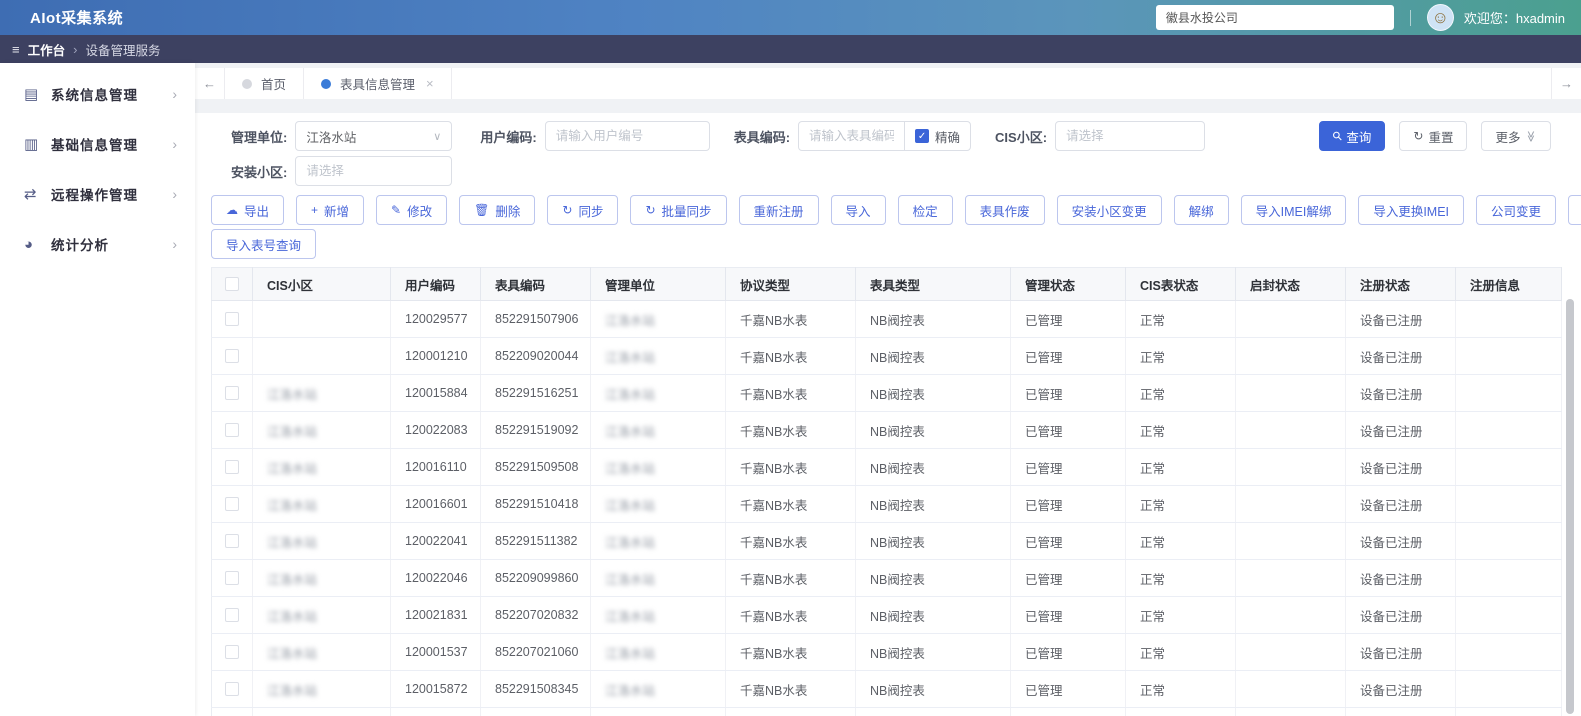 The image size is (1581, 716). I want to click on sidebar-item-remote-ops: ⇄ 远程操作管理 ›, so click(97, 194).